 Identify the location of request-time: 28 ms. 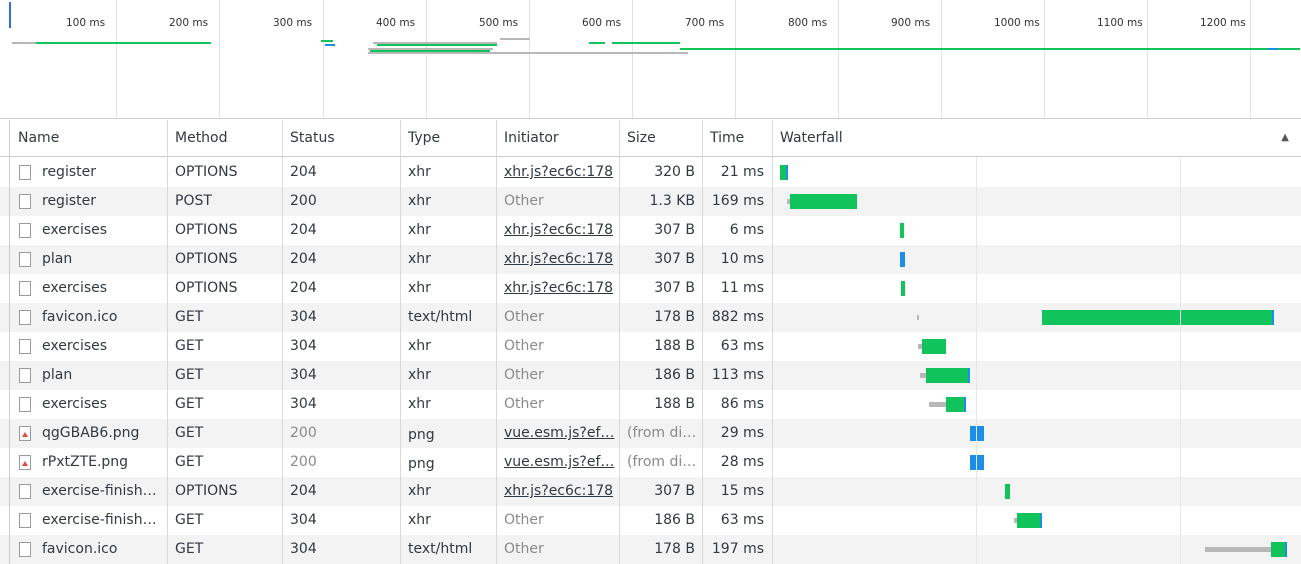
(742, 462).